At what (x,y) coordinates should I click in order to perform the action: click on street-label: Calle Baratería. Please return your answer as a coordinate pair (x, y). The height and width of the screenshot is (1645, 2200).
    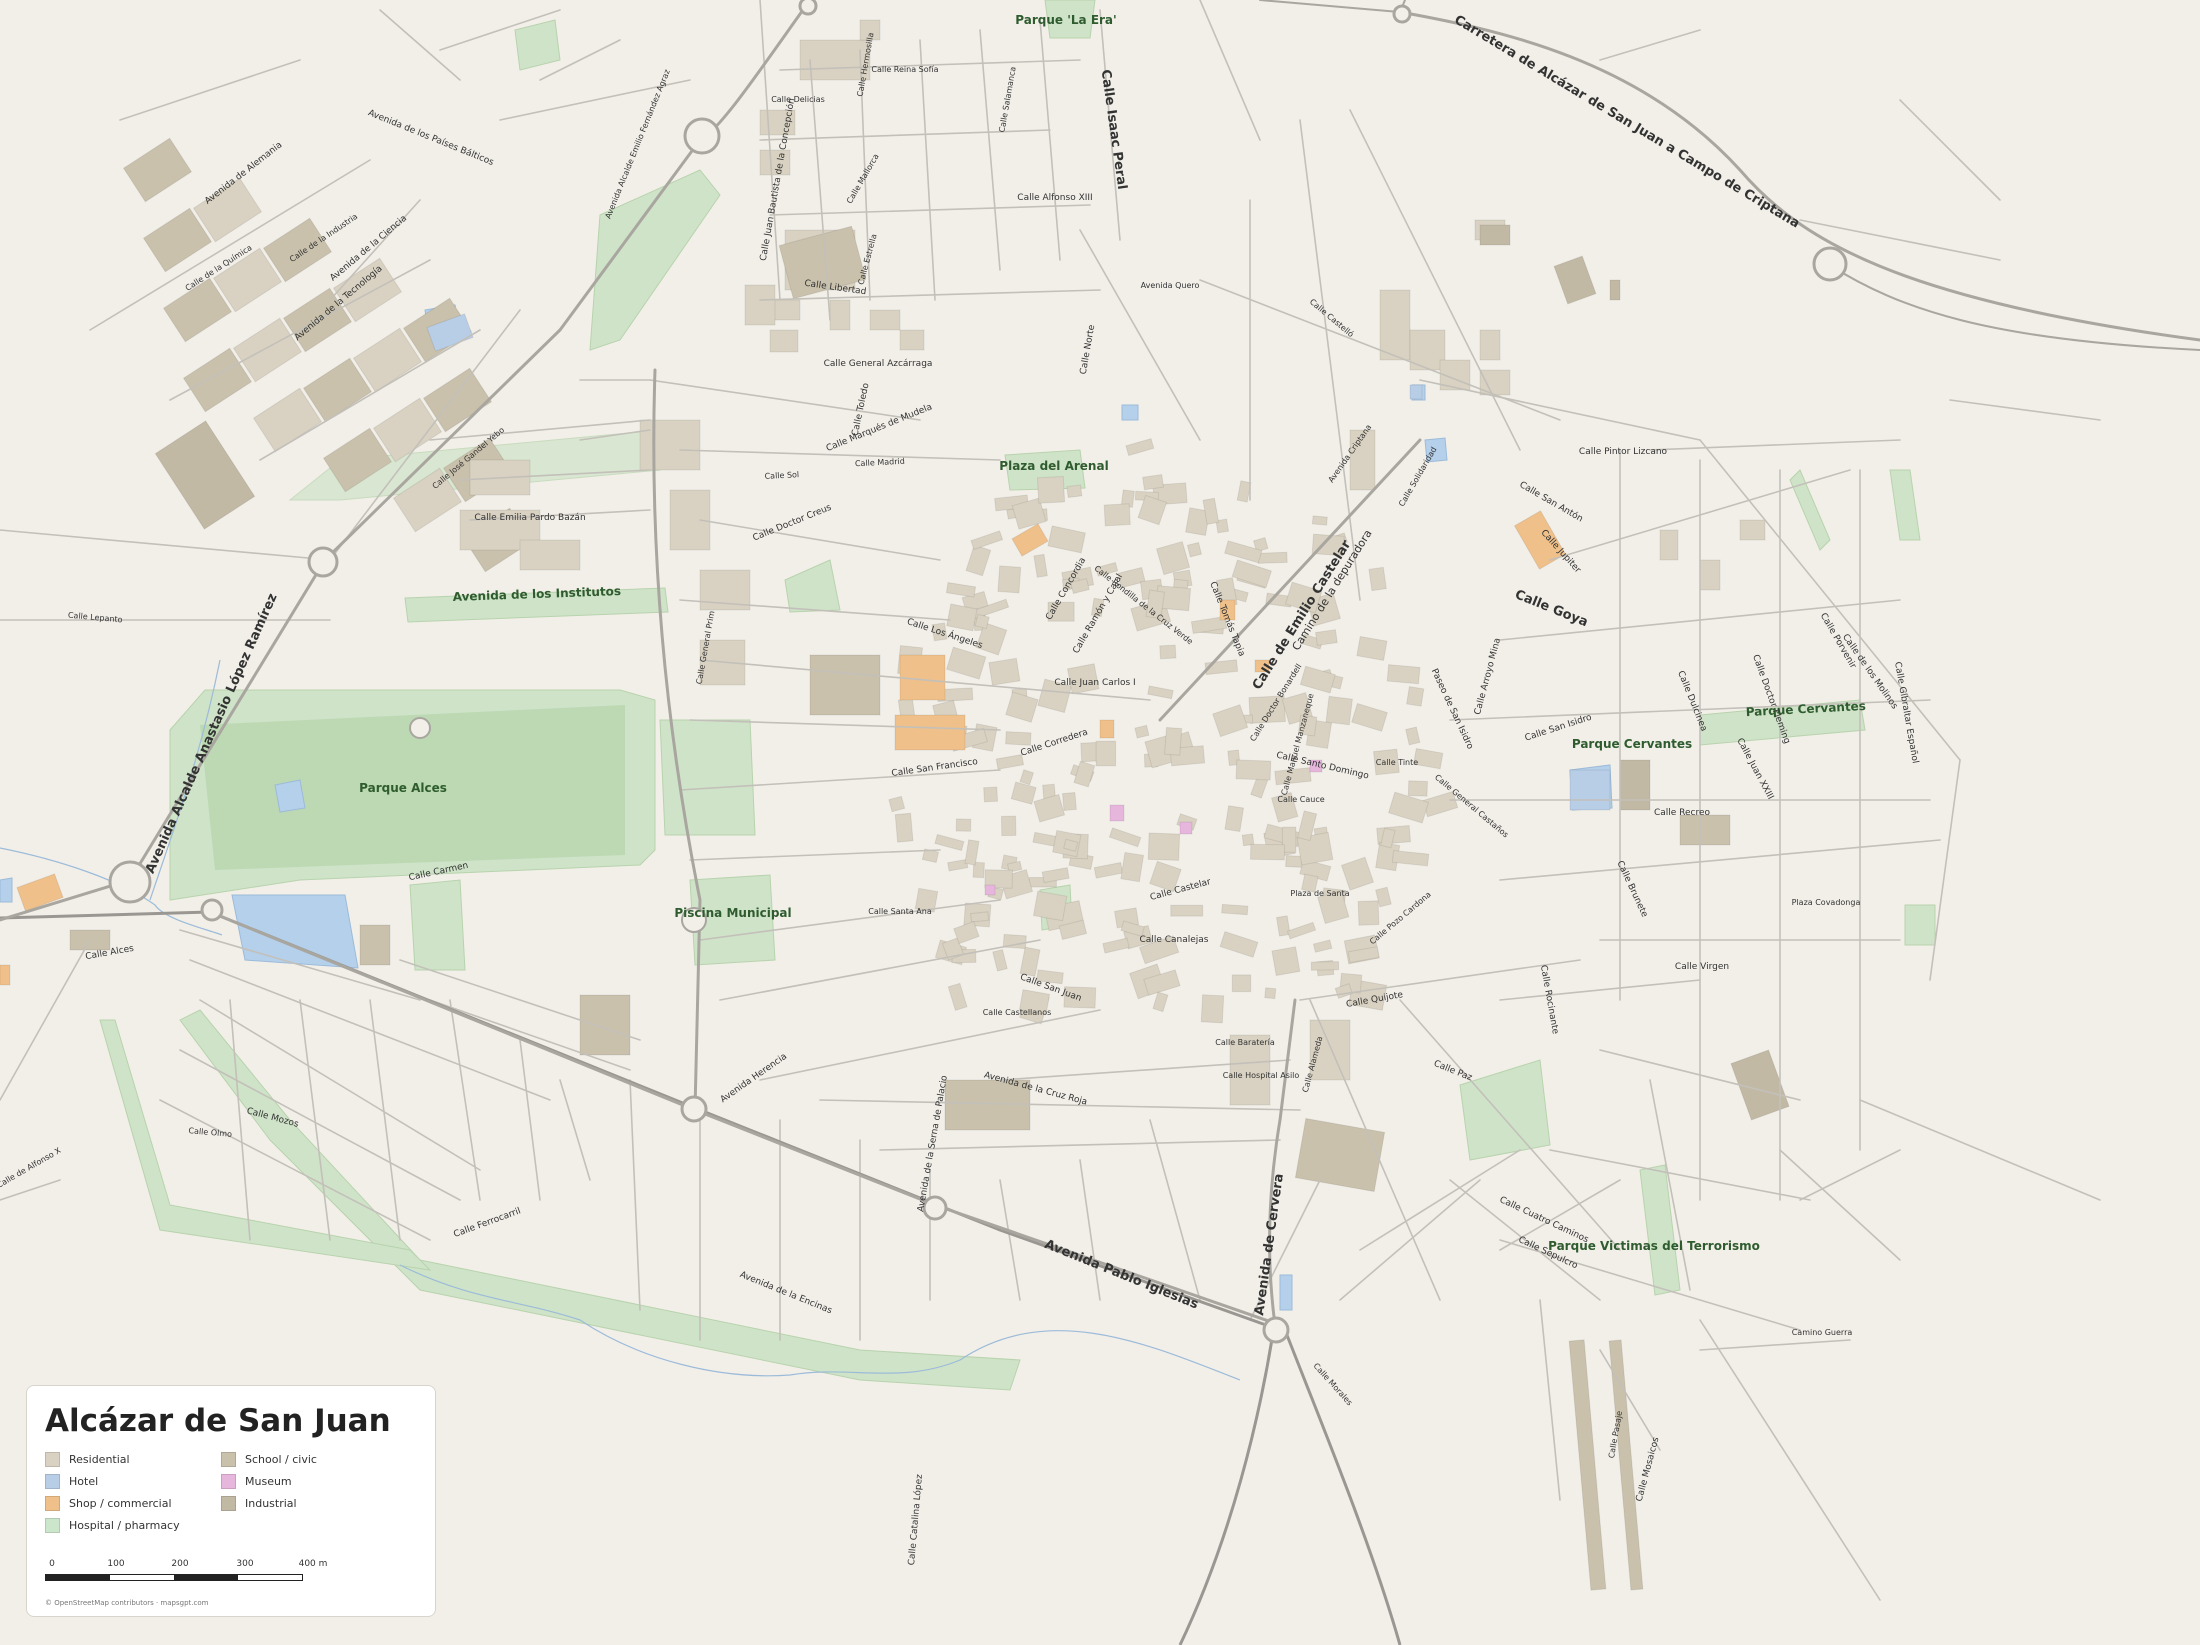
    Looking at the image, I should click on (1245, 1042).